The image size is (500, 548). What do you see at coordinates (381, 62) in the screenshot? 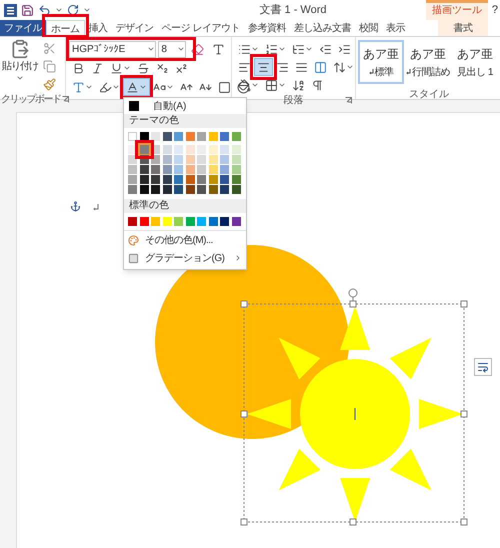
I see `style-gallery-item: あア亜 標準` at bounding box center [381, 62].